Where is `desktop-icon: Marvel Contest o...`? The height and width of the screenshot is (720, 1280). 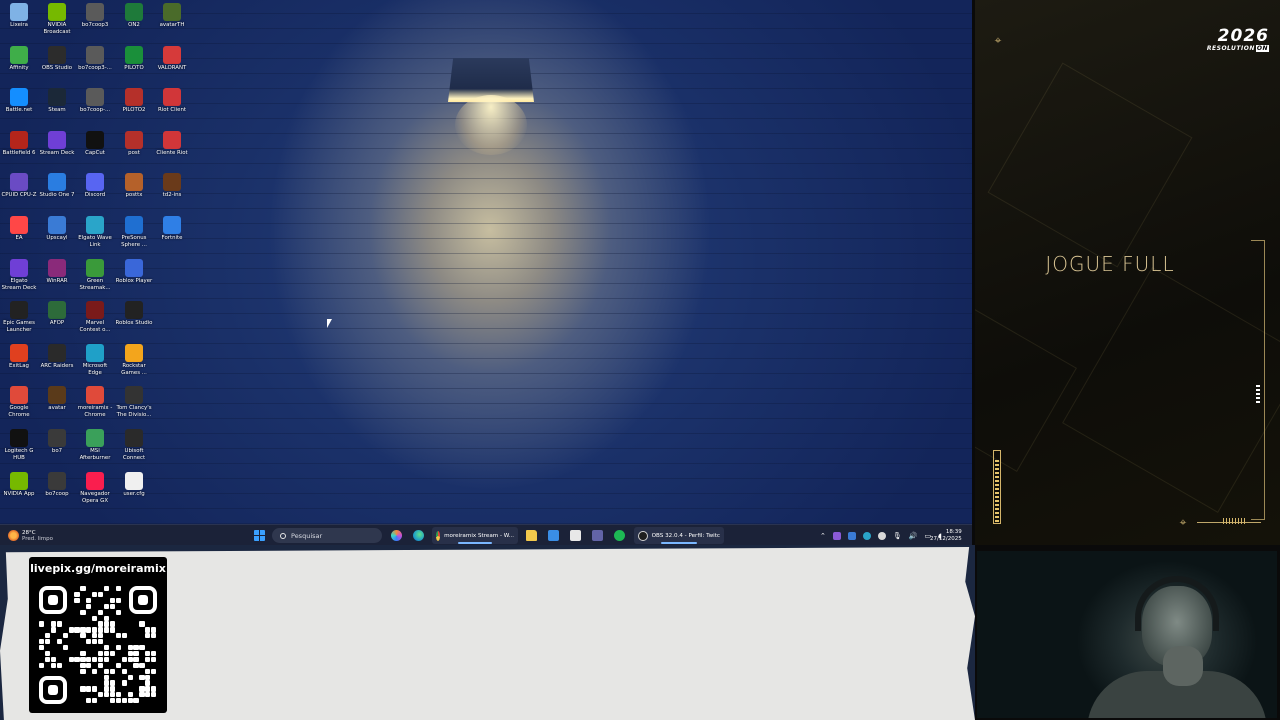 desktop-icon: Marvel Contest o... is located at coordinates (95, 321).